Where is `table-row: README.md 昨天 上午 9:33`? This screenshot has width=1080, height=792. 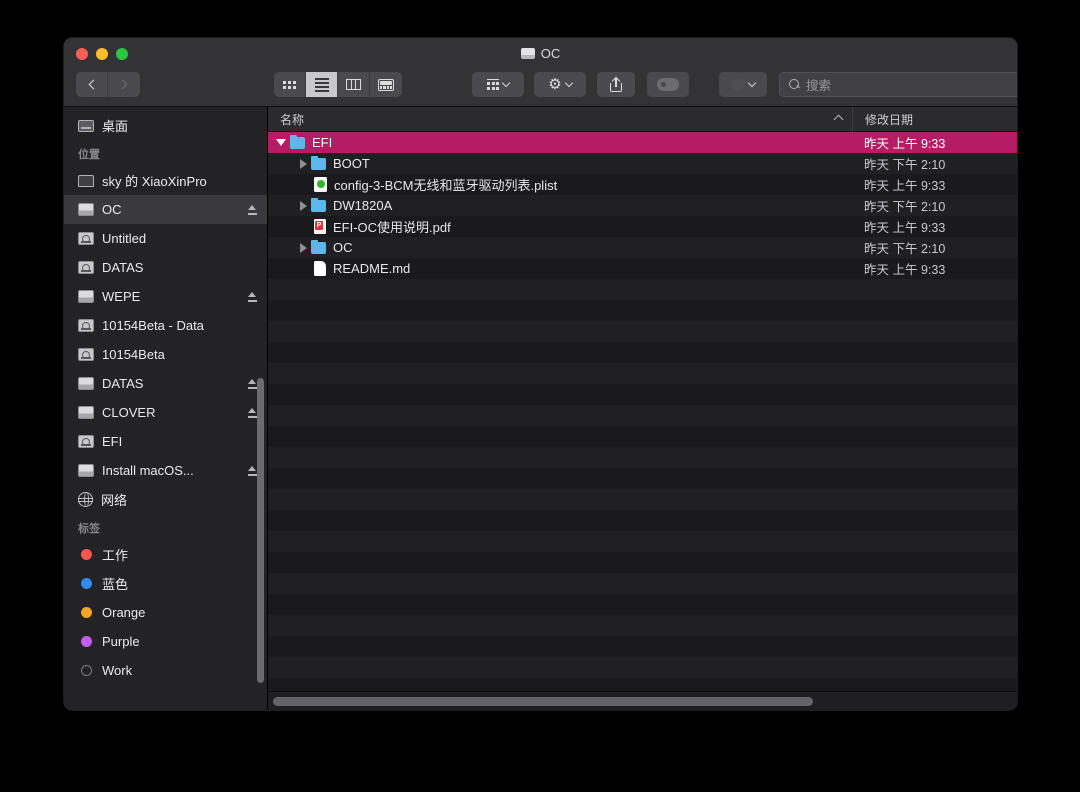 table-row: README.md 昨天 上午 9:33 is located at coordinates (642, 268).